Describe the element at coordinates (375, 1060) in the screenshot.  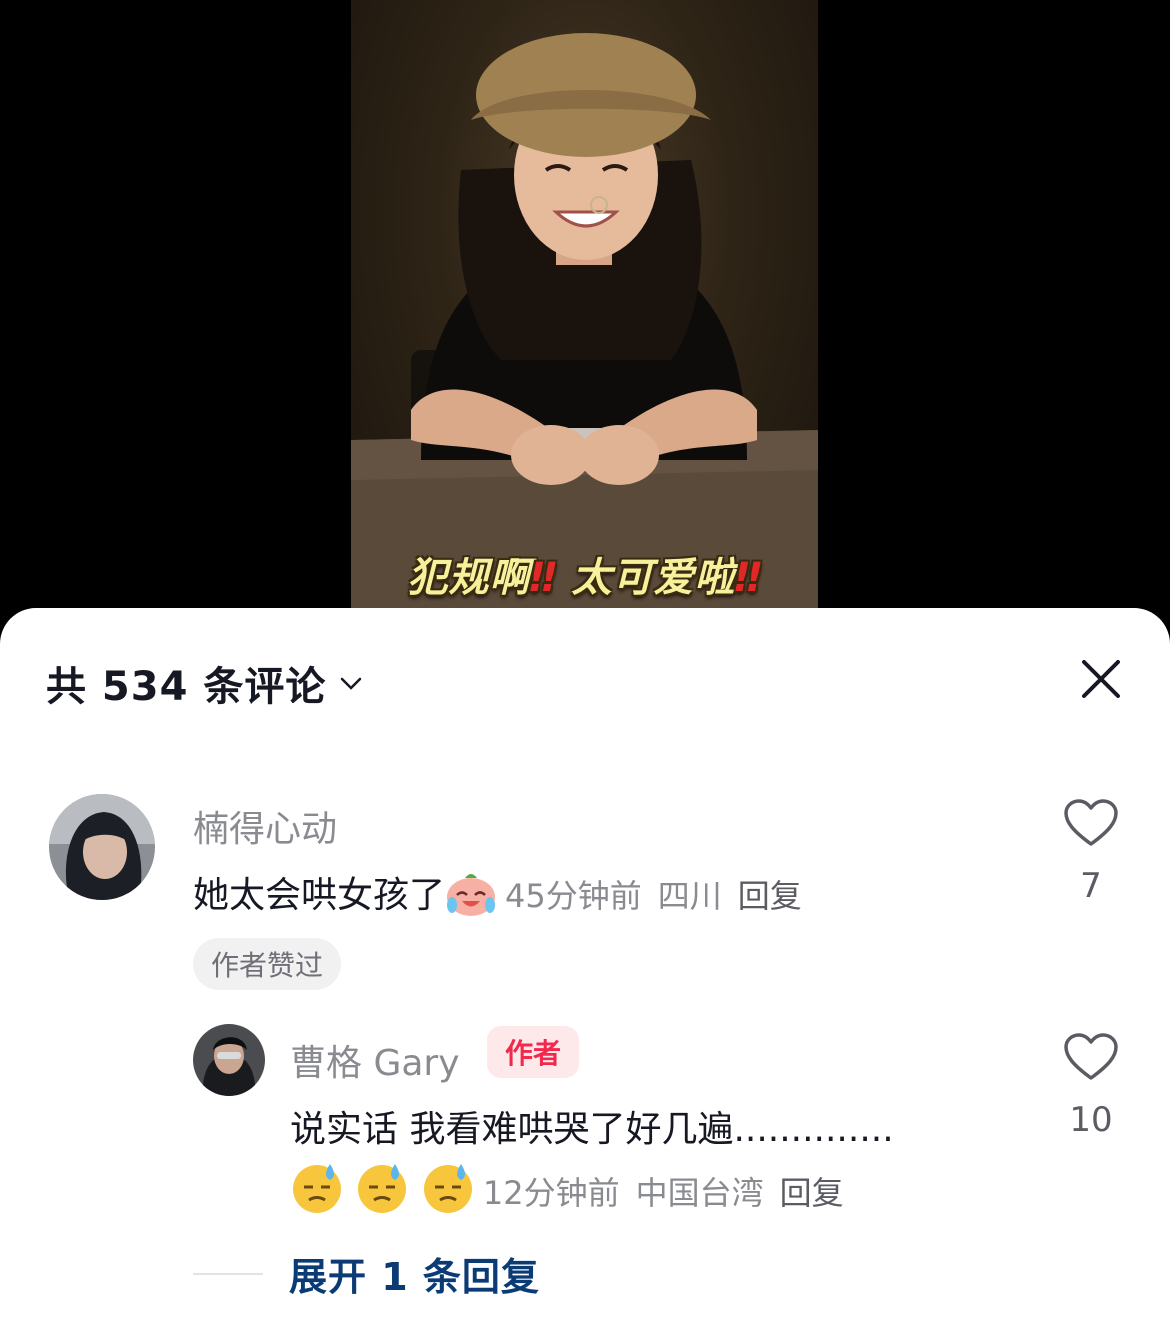
I see `reply-username: 曹格 Gary` at that location.